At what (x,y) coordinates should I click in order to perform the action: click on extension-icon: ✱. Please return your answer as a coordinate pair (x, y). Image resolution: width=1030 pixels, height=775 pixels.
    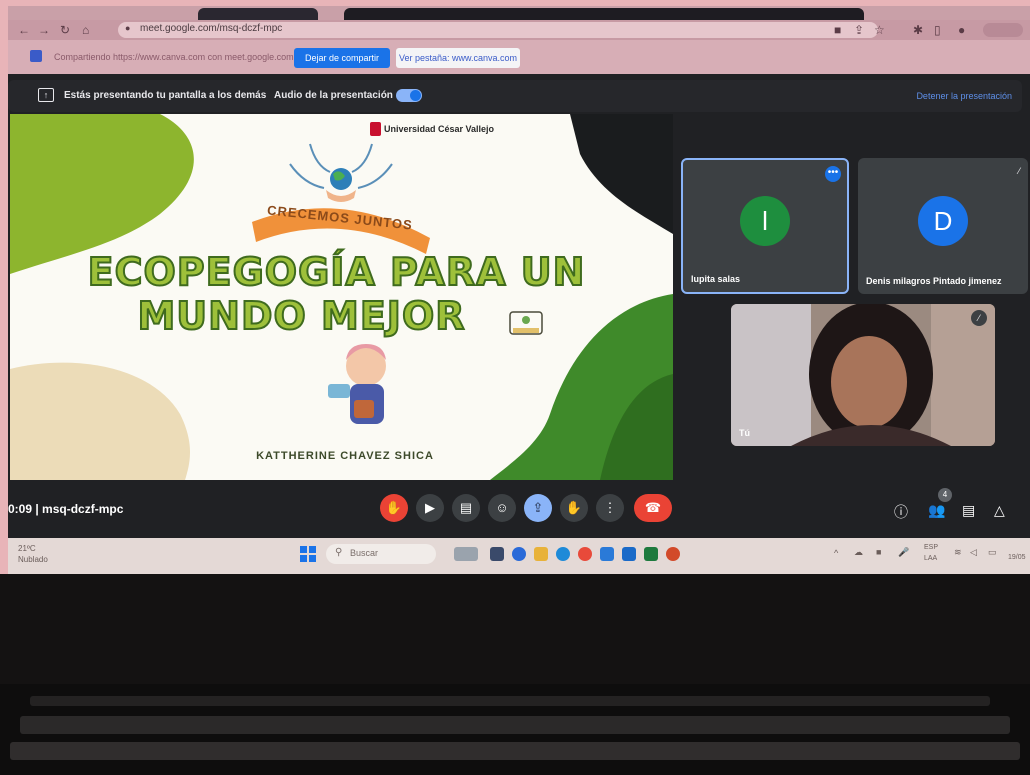
    Looking at the image, I should click on (918, 30).